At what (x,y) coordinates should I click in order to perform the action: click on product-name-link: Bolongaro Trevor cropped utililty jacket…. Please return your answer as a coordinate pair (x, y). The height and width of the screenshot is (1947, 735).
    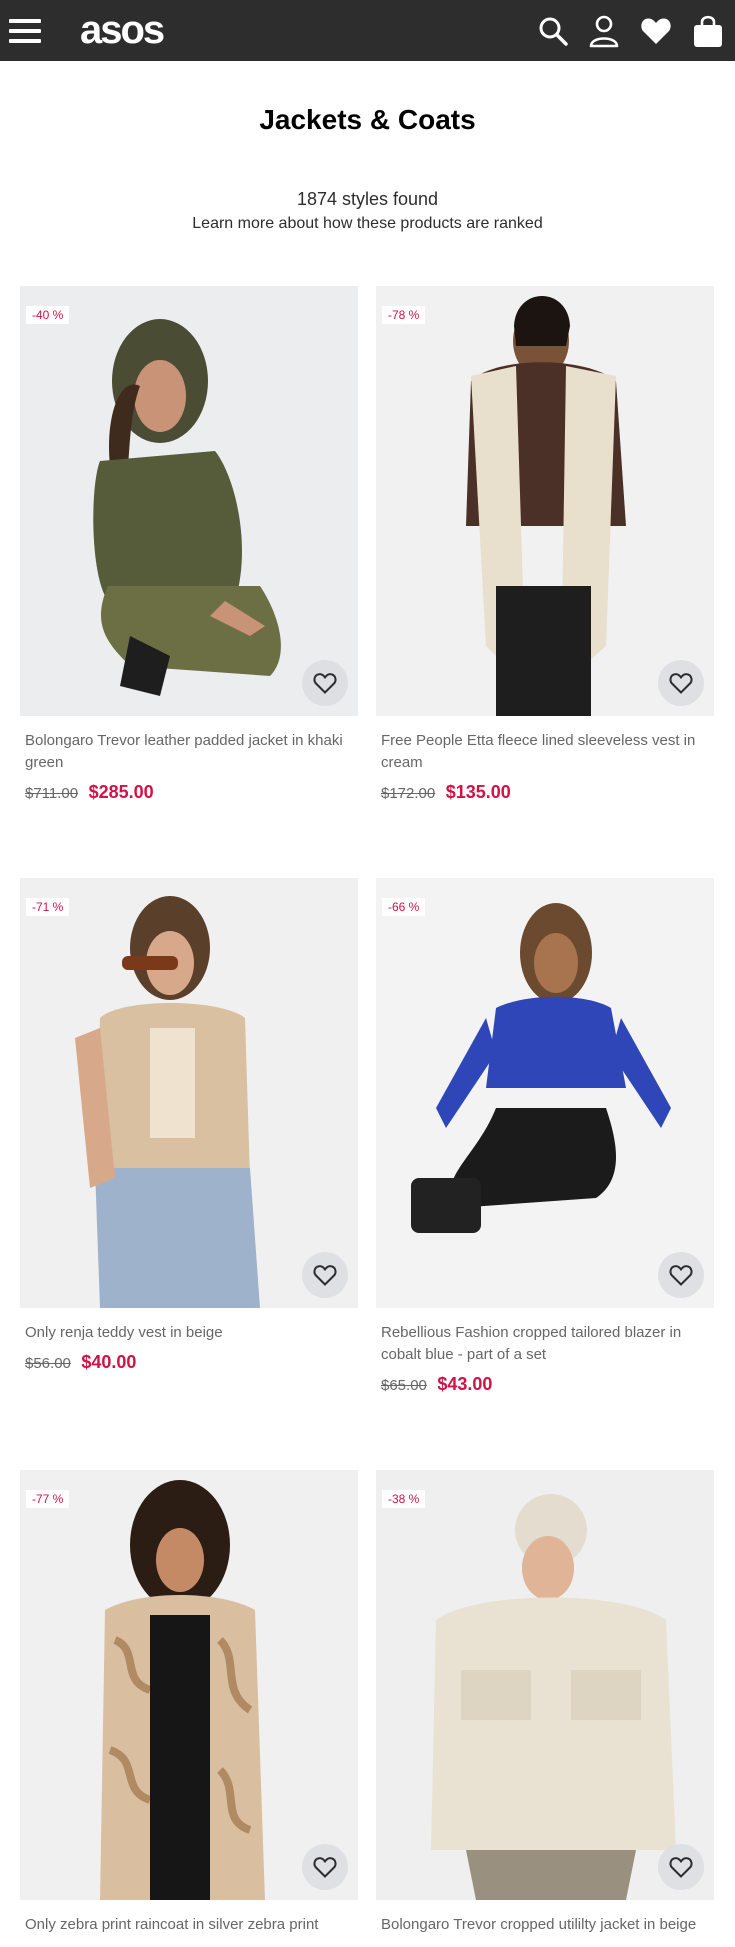
    Looking at the image, I should click on (545, 1925).